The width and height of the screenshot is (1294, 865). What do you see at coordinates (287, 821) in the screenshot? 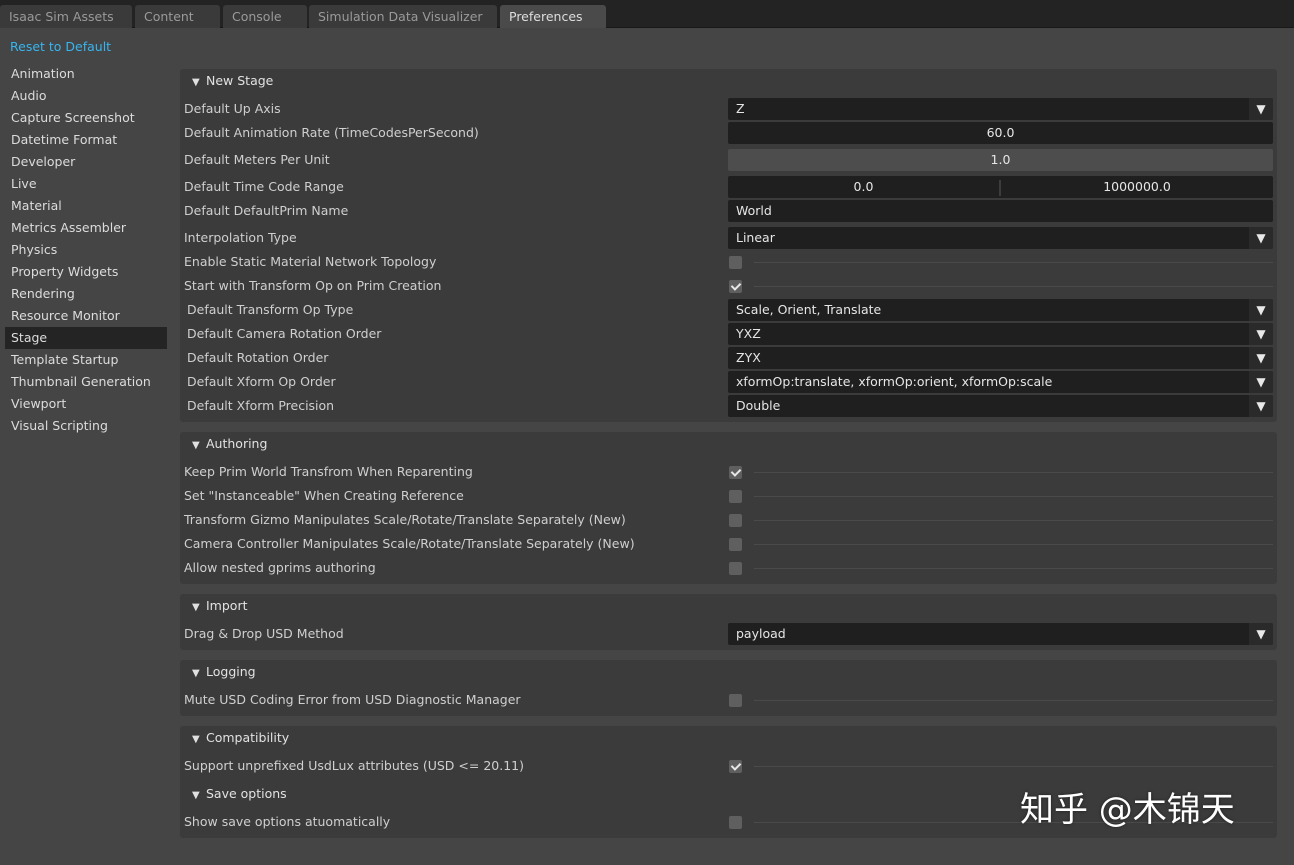
I see `row-label: Show save options atuomatically` at bounding box center [287, 821].